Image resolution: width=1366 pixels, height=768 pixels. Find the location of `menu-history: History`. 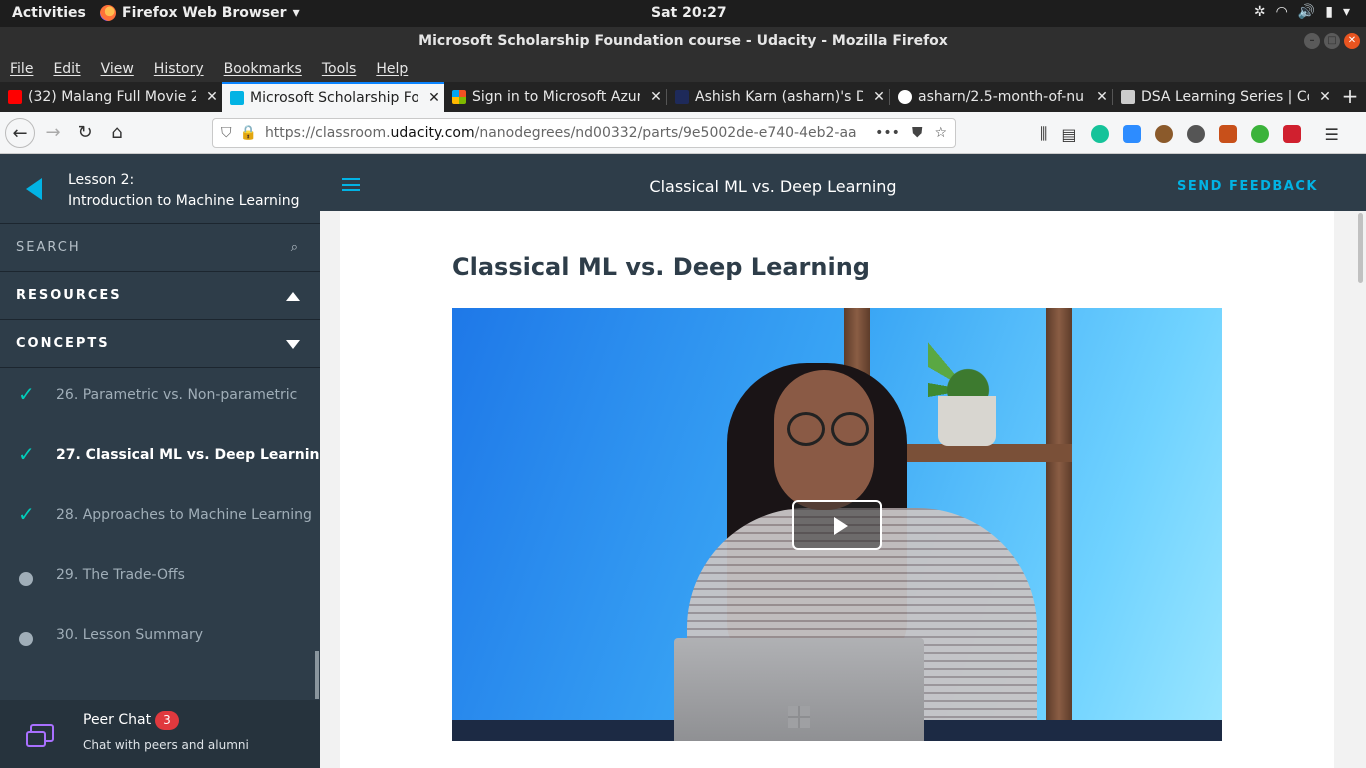

menu-history: History is located at coordinates (179, 69).